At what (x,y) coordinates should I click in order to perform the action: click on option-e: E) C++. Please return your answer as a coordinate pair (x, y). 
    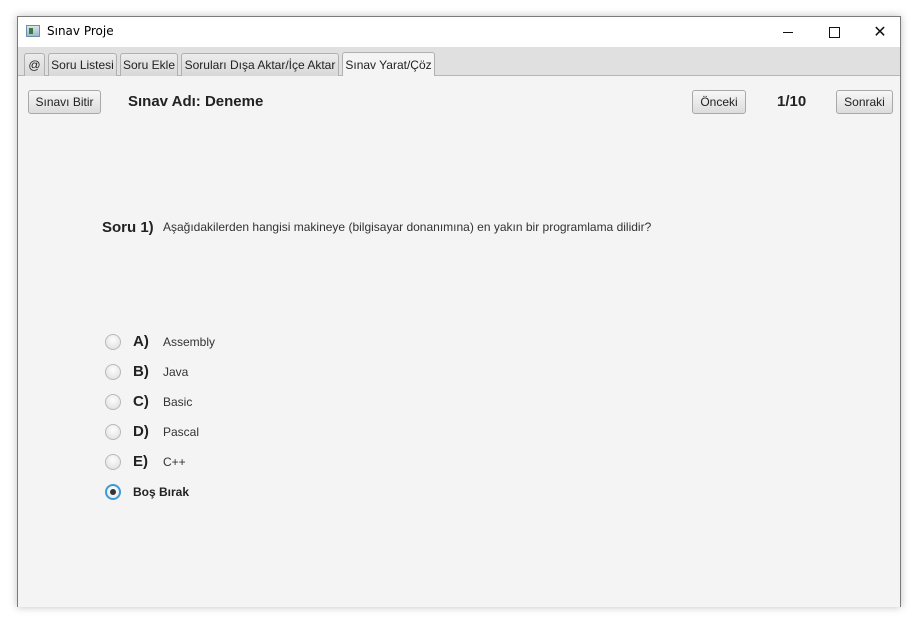
    Looking at the image, I should click on (255, 463).